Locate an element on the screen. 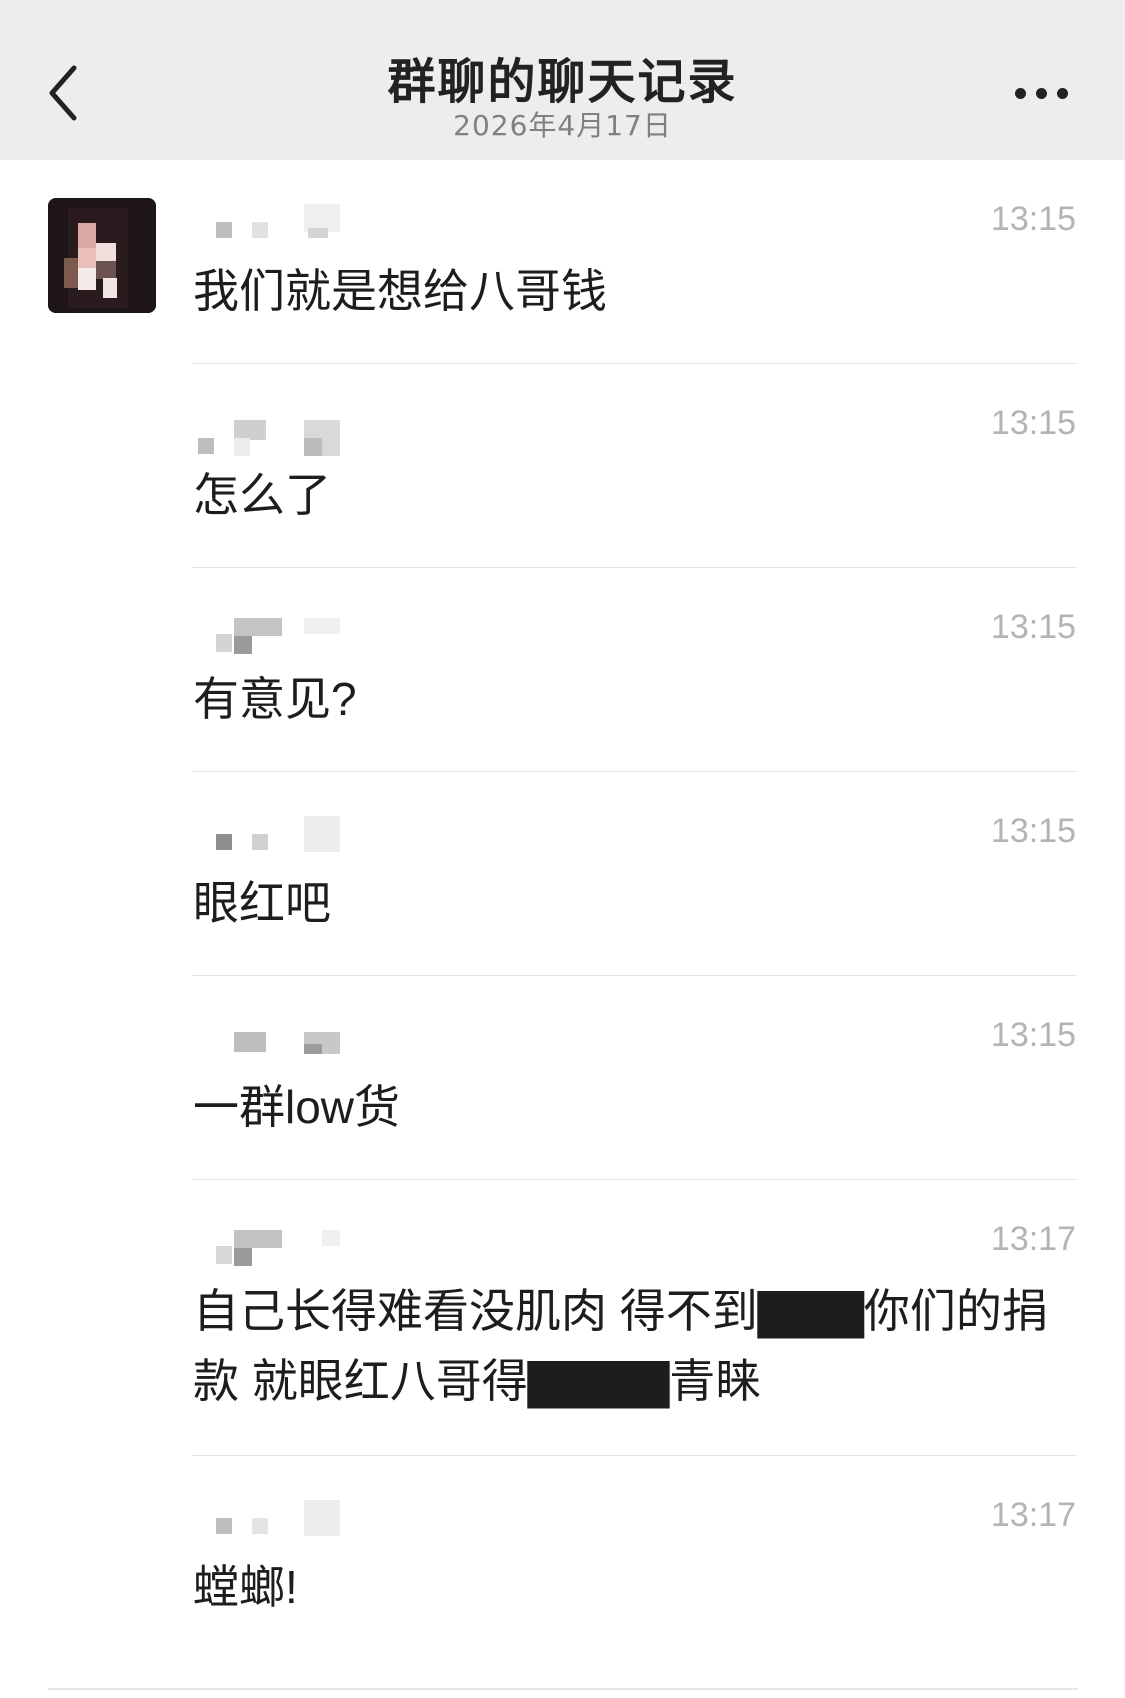  chat-message: 13:15 一群low货 is located at coordinates (562, 1116).